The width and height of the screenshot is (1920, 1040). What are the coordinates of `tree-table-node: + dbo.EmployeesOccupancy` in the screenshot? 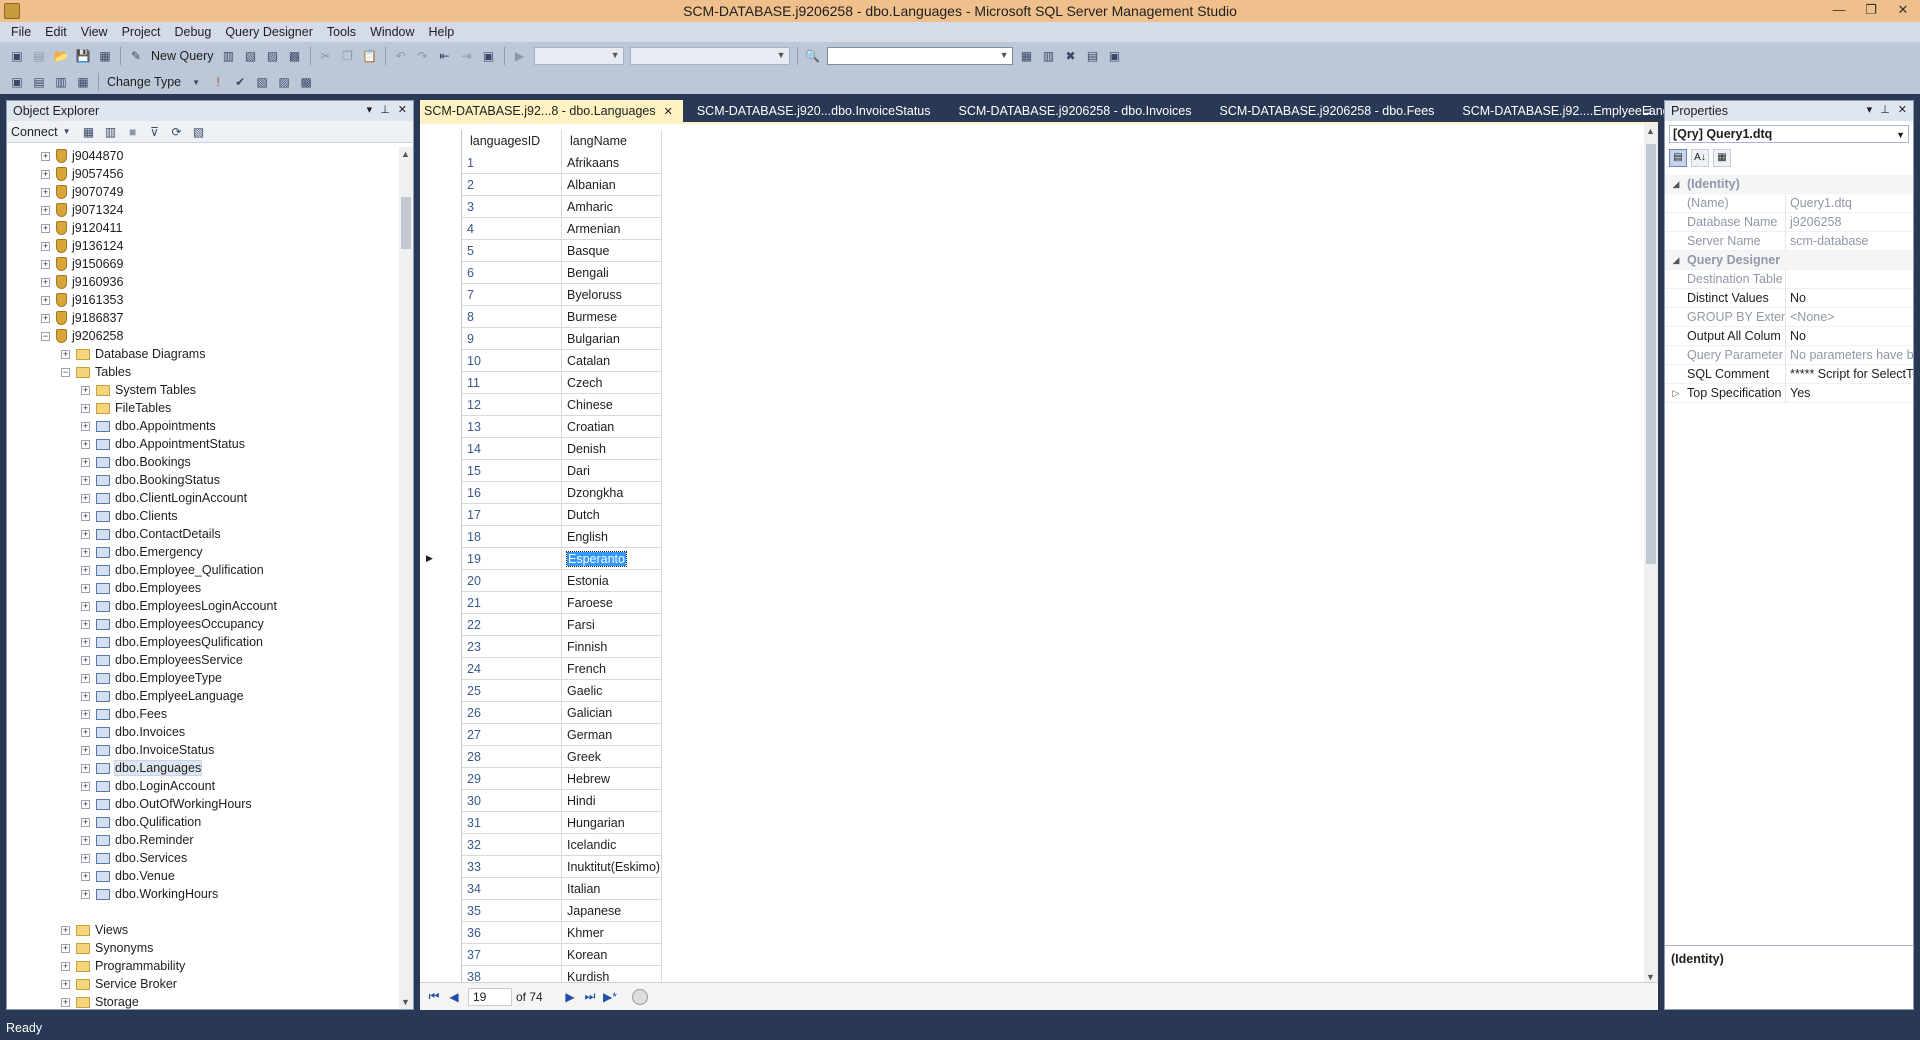 It's located at (203, 624).